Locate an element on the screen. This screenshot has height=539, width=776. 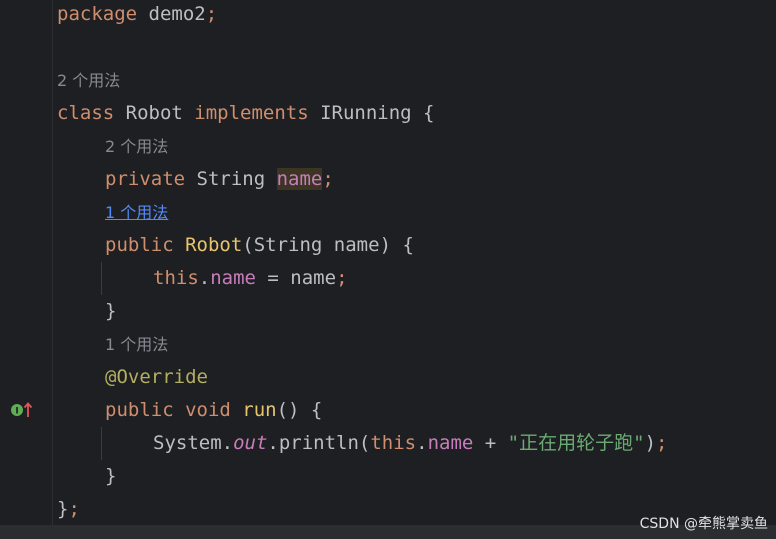
code-line-close-run: } is located at coordinates (111, 476).